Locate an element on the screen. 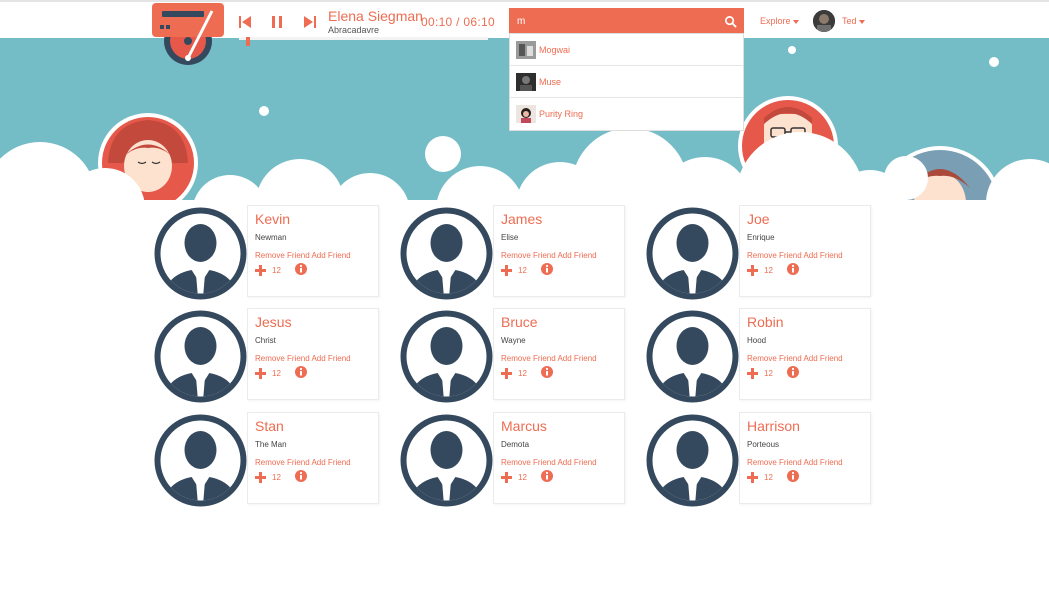  explore-menu: Explore is located at coordinates (779, 21).